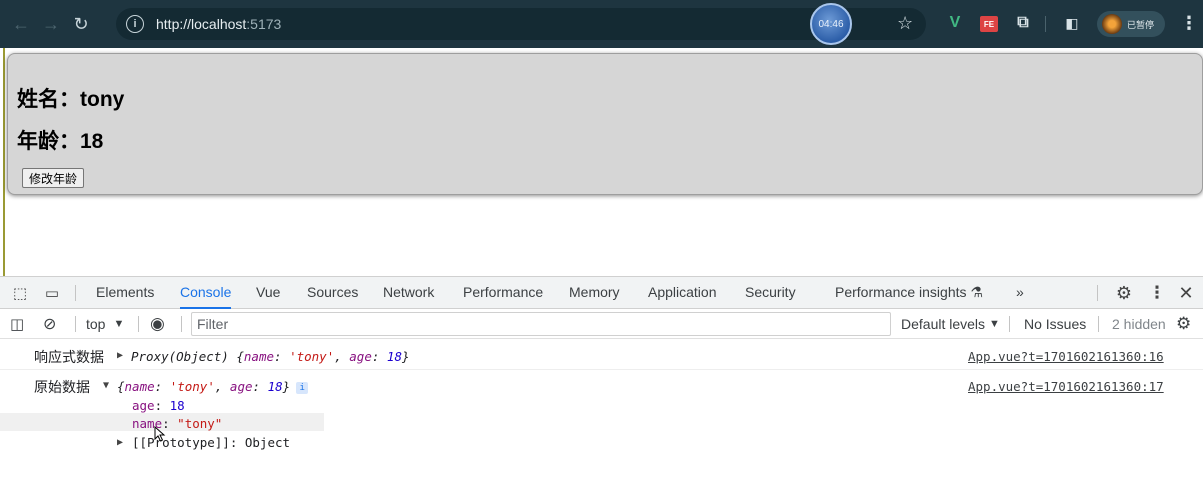 The width and height of the screenshot is (1203, 491). Describe the element at coordinates (157, 324) in the screenshot. I see `live-expression-eye-icon: ◉` at that location.